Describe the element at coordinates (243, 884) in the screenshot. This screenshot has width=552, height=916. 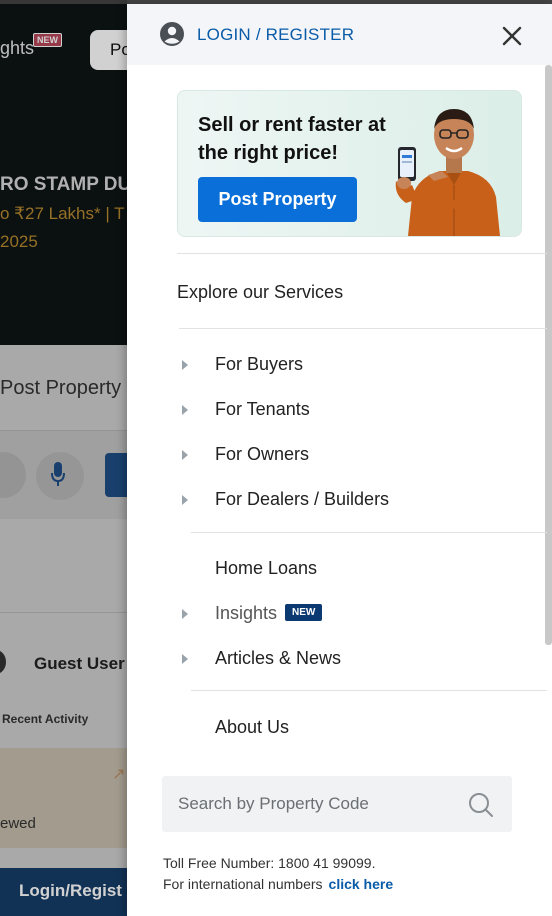
I see `international-label: For international numbers` at that location.